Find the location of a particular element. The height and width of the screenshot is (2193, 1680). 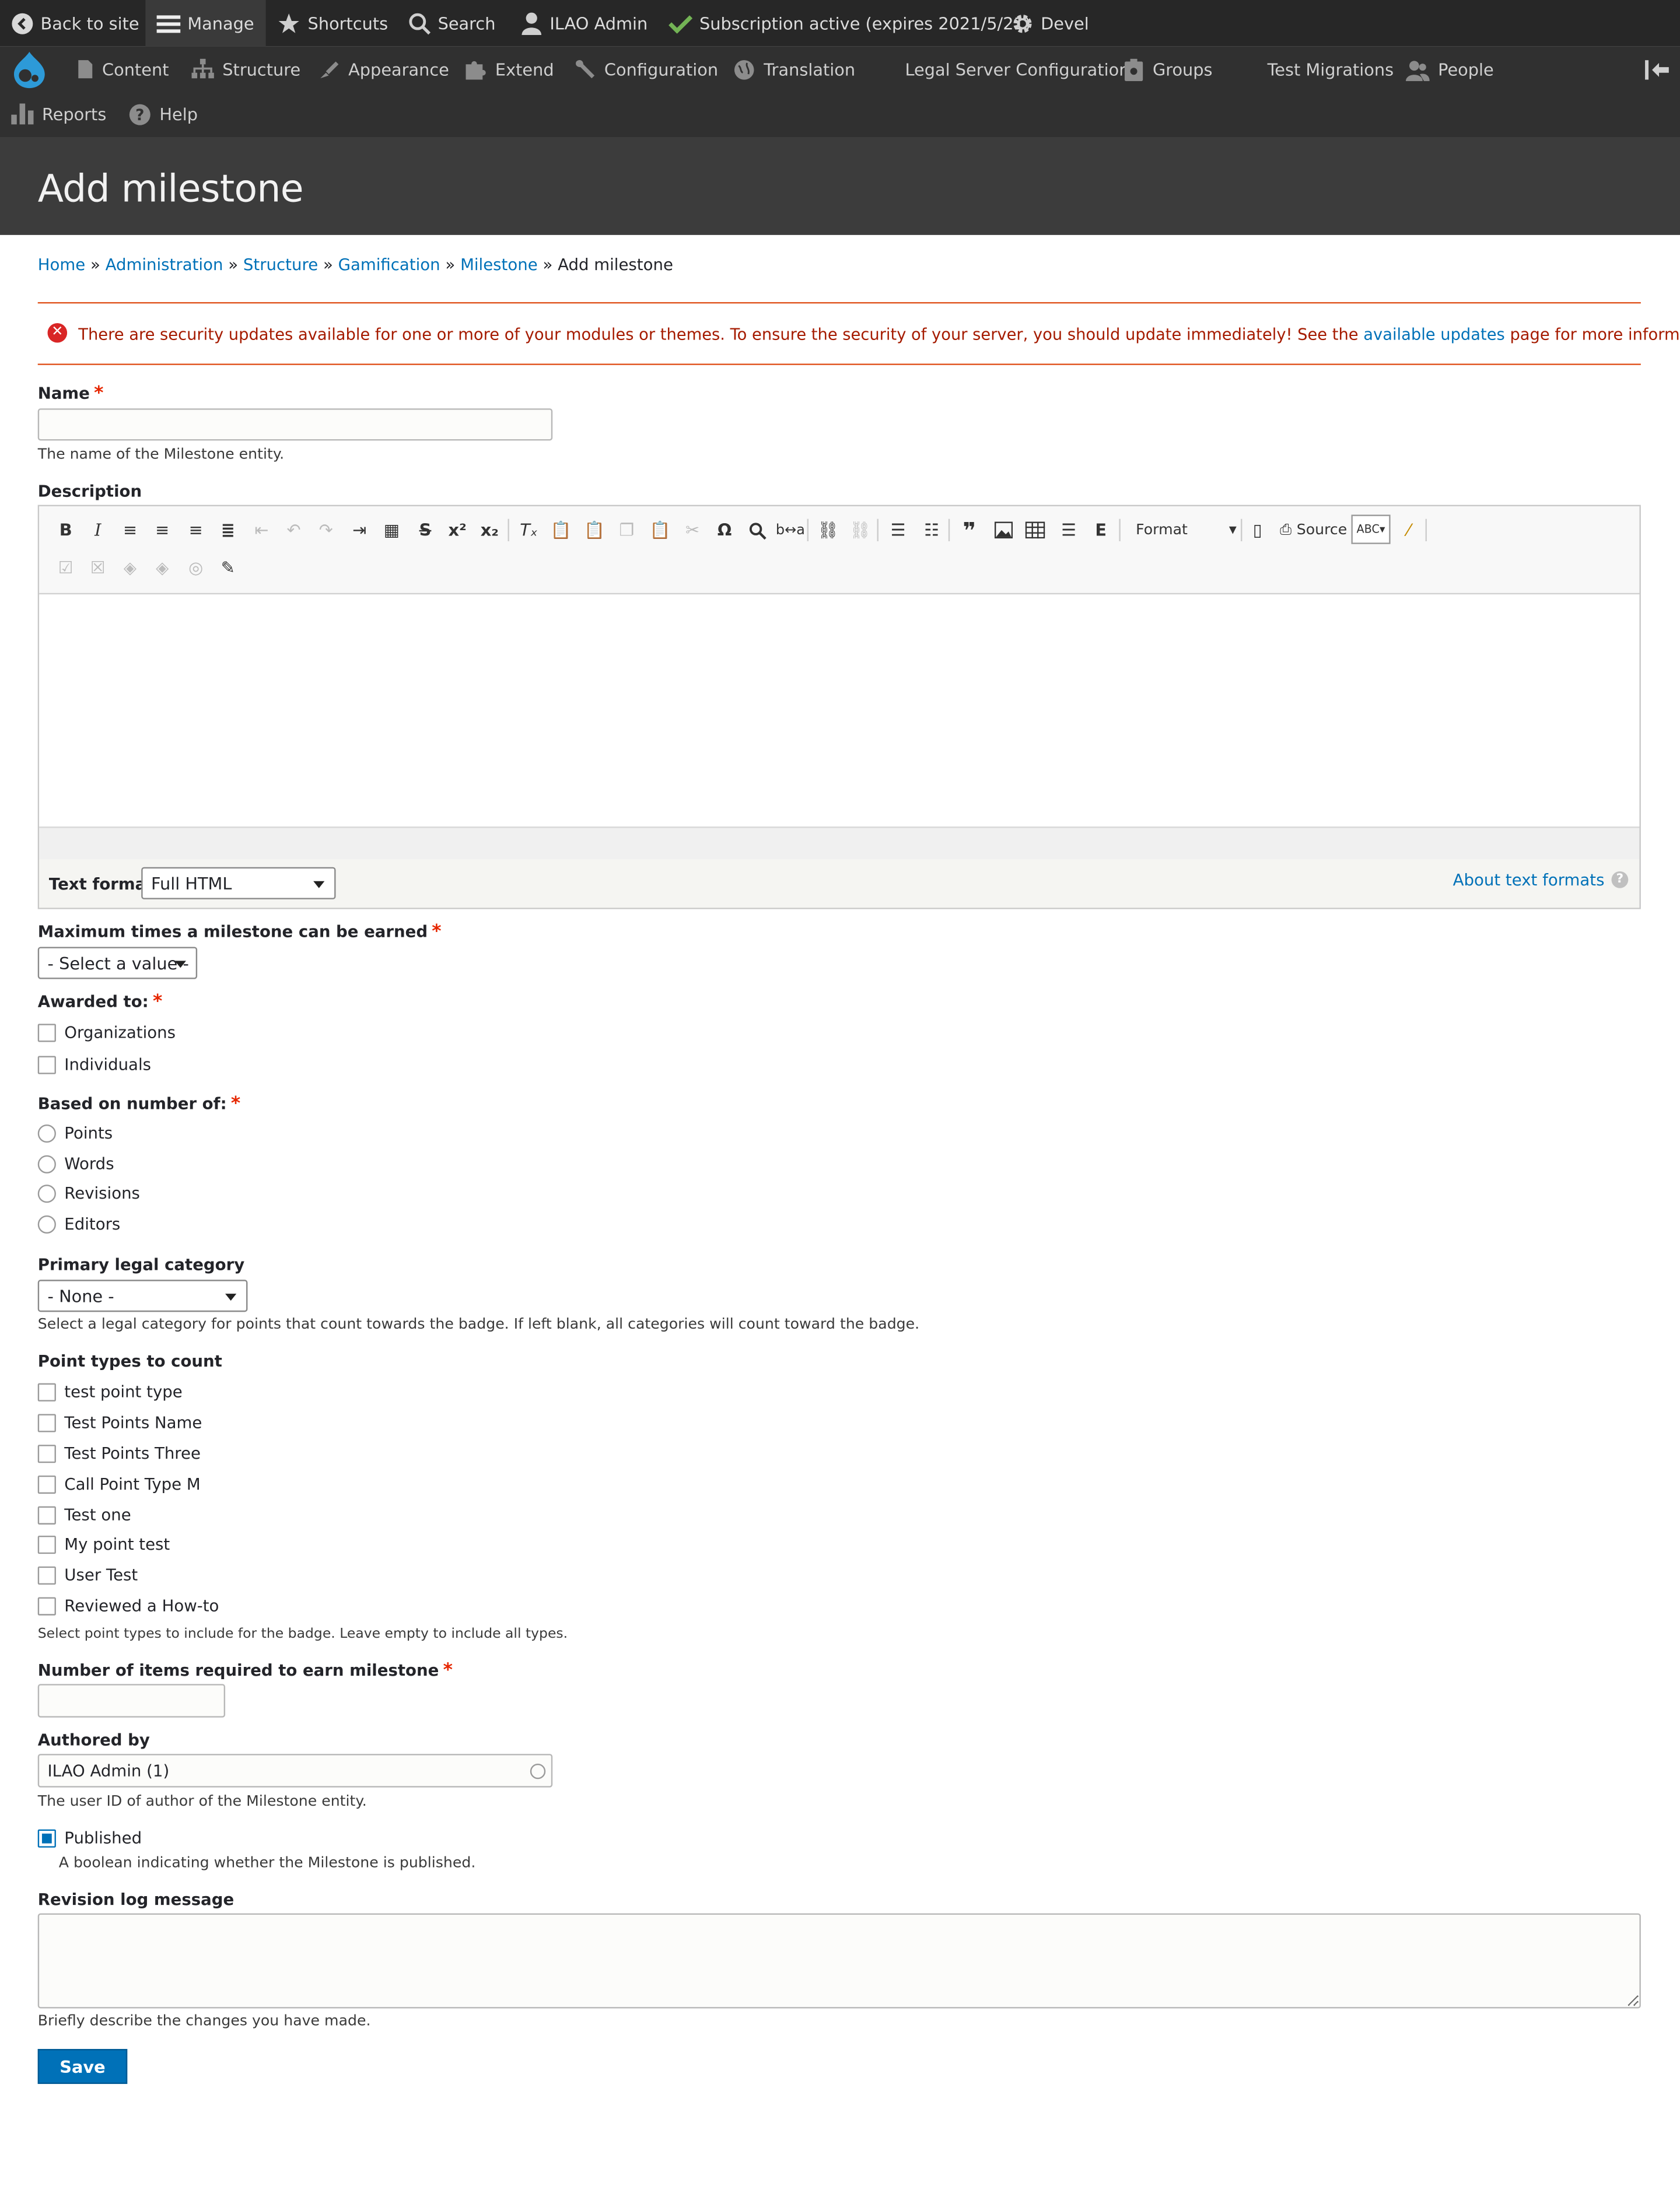

tray-item-test-migrations: Test Migrations is located at coordinates (1331, 69).